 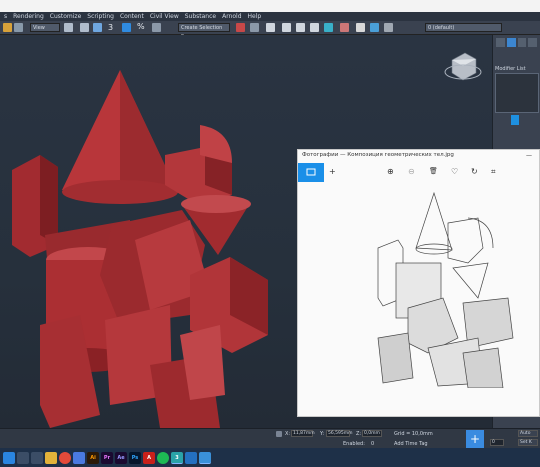 I want to click on set-key-button: Set K, so click(x=528, y=442).